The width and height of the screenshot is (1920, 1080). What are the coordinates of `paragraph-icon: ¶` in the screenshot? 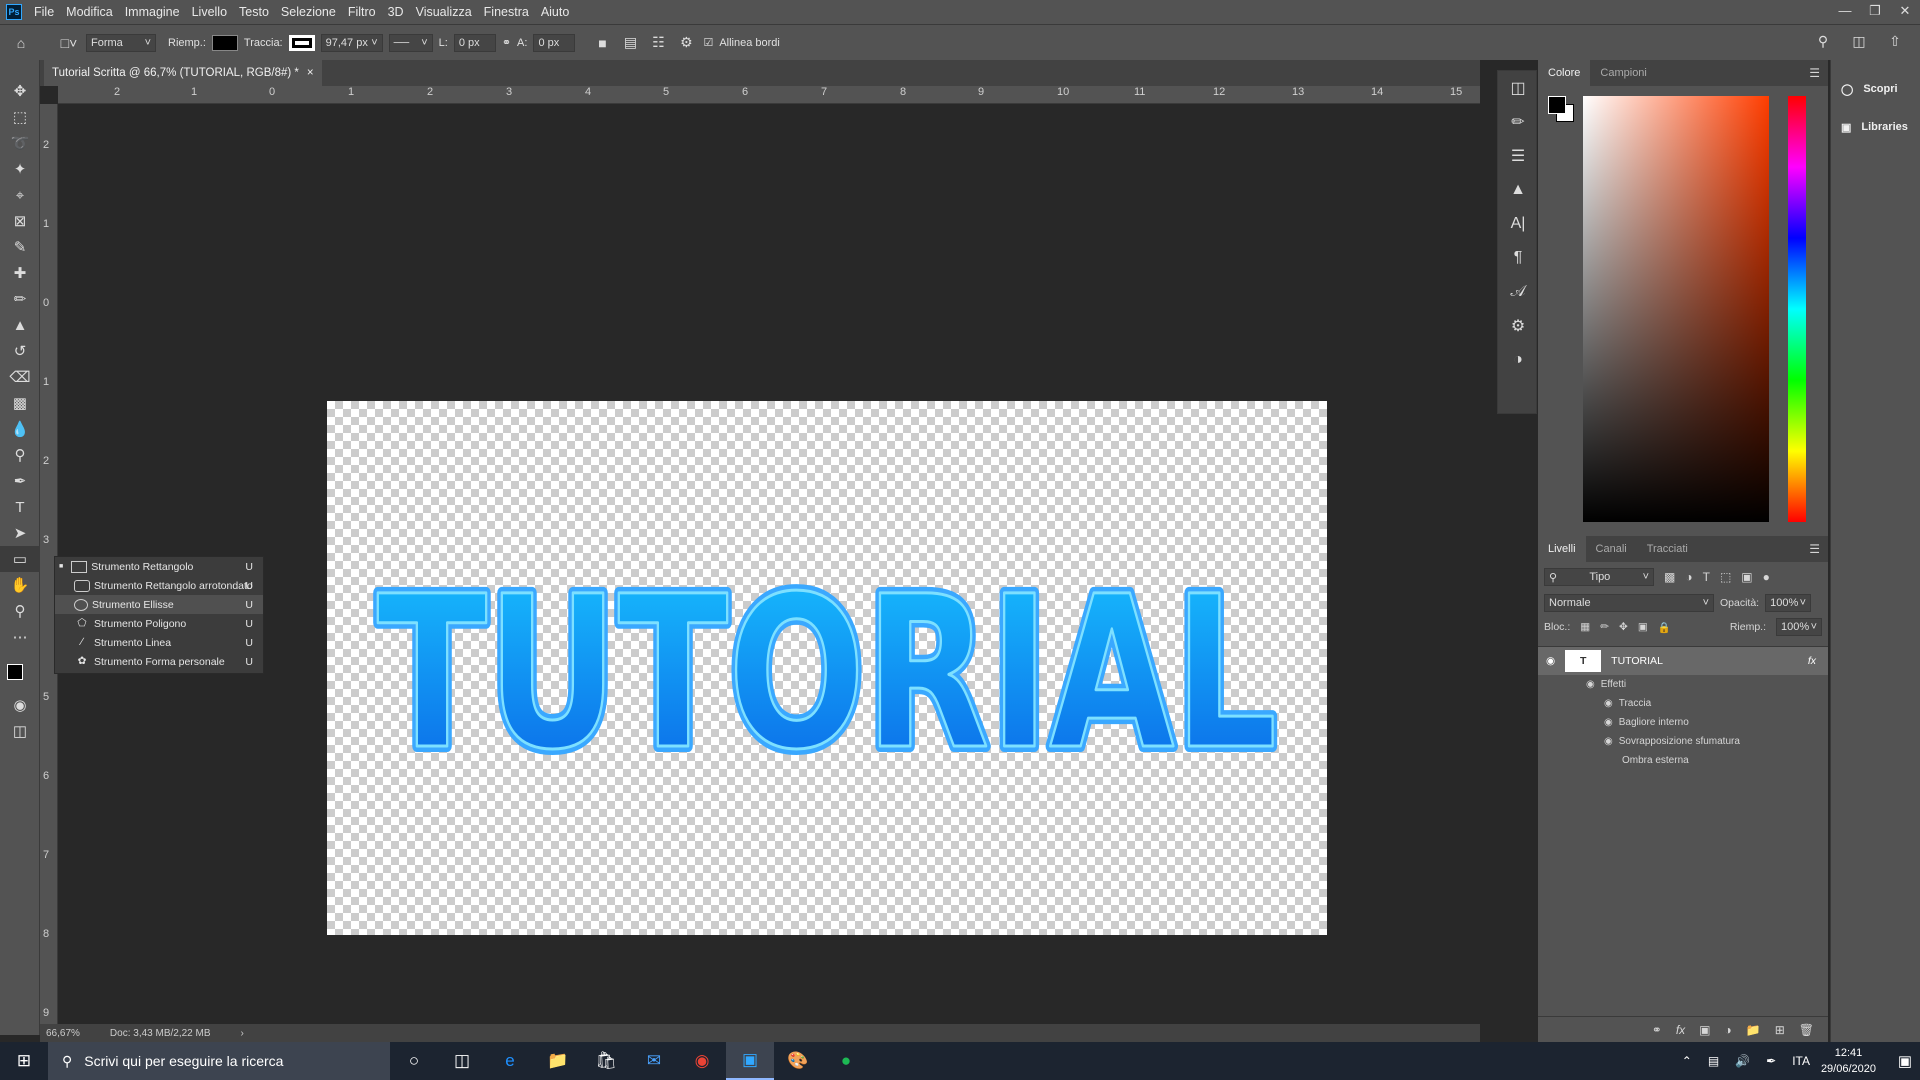 It's located at (1518, 258).